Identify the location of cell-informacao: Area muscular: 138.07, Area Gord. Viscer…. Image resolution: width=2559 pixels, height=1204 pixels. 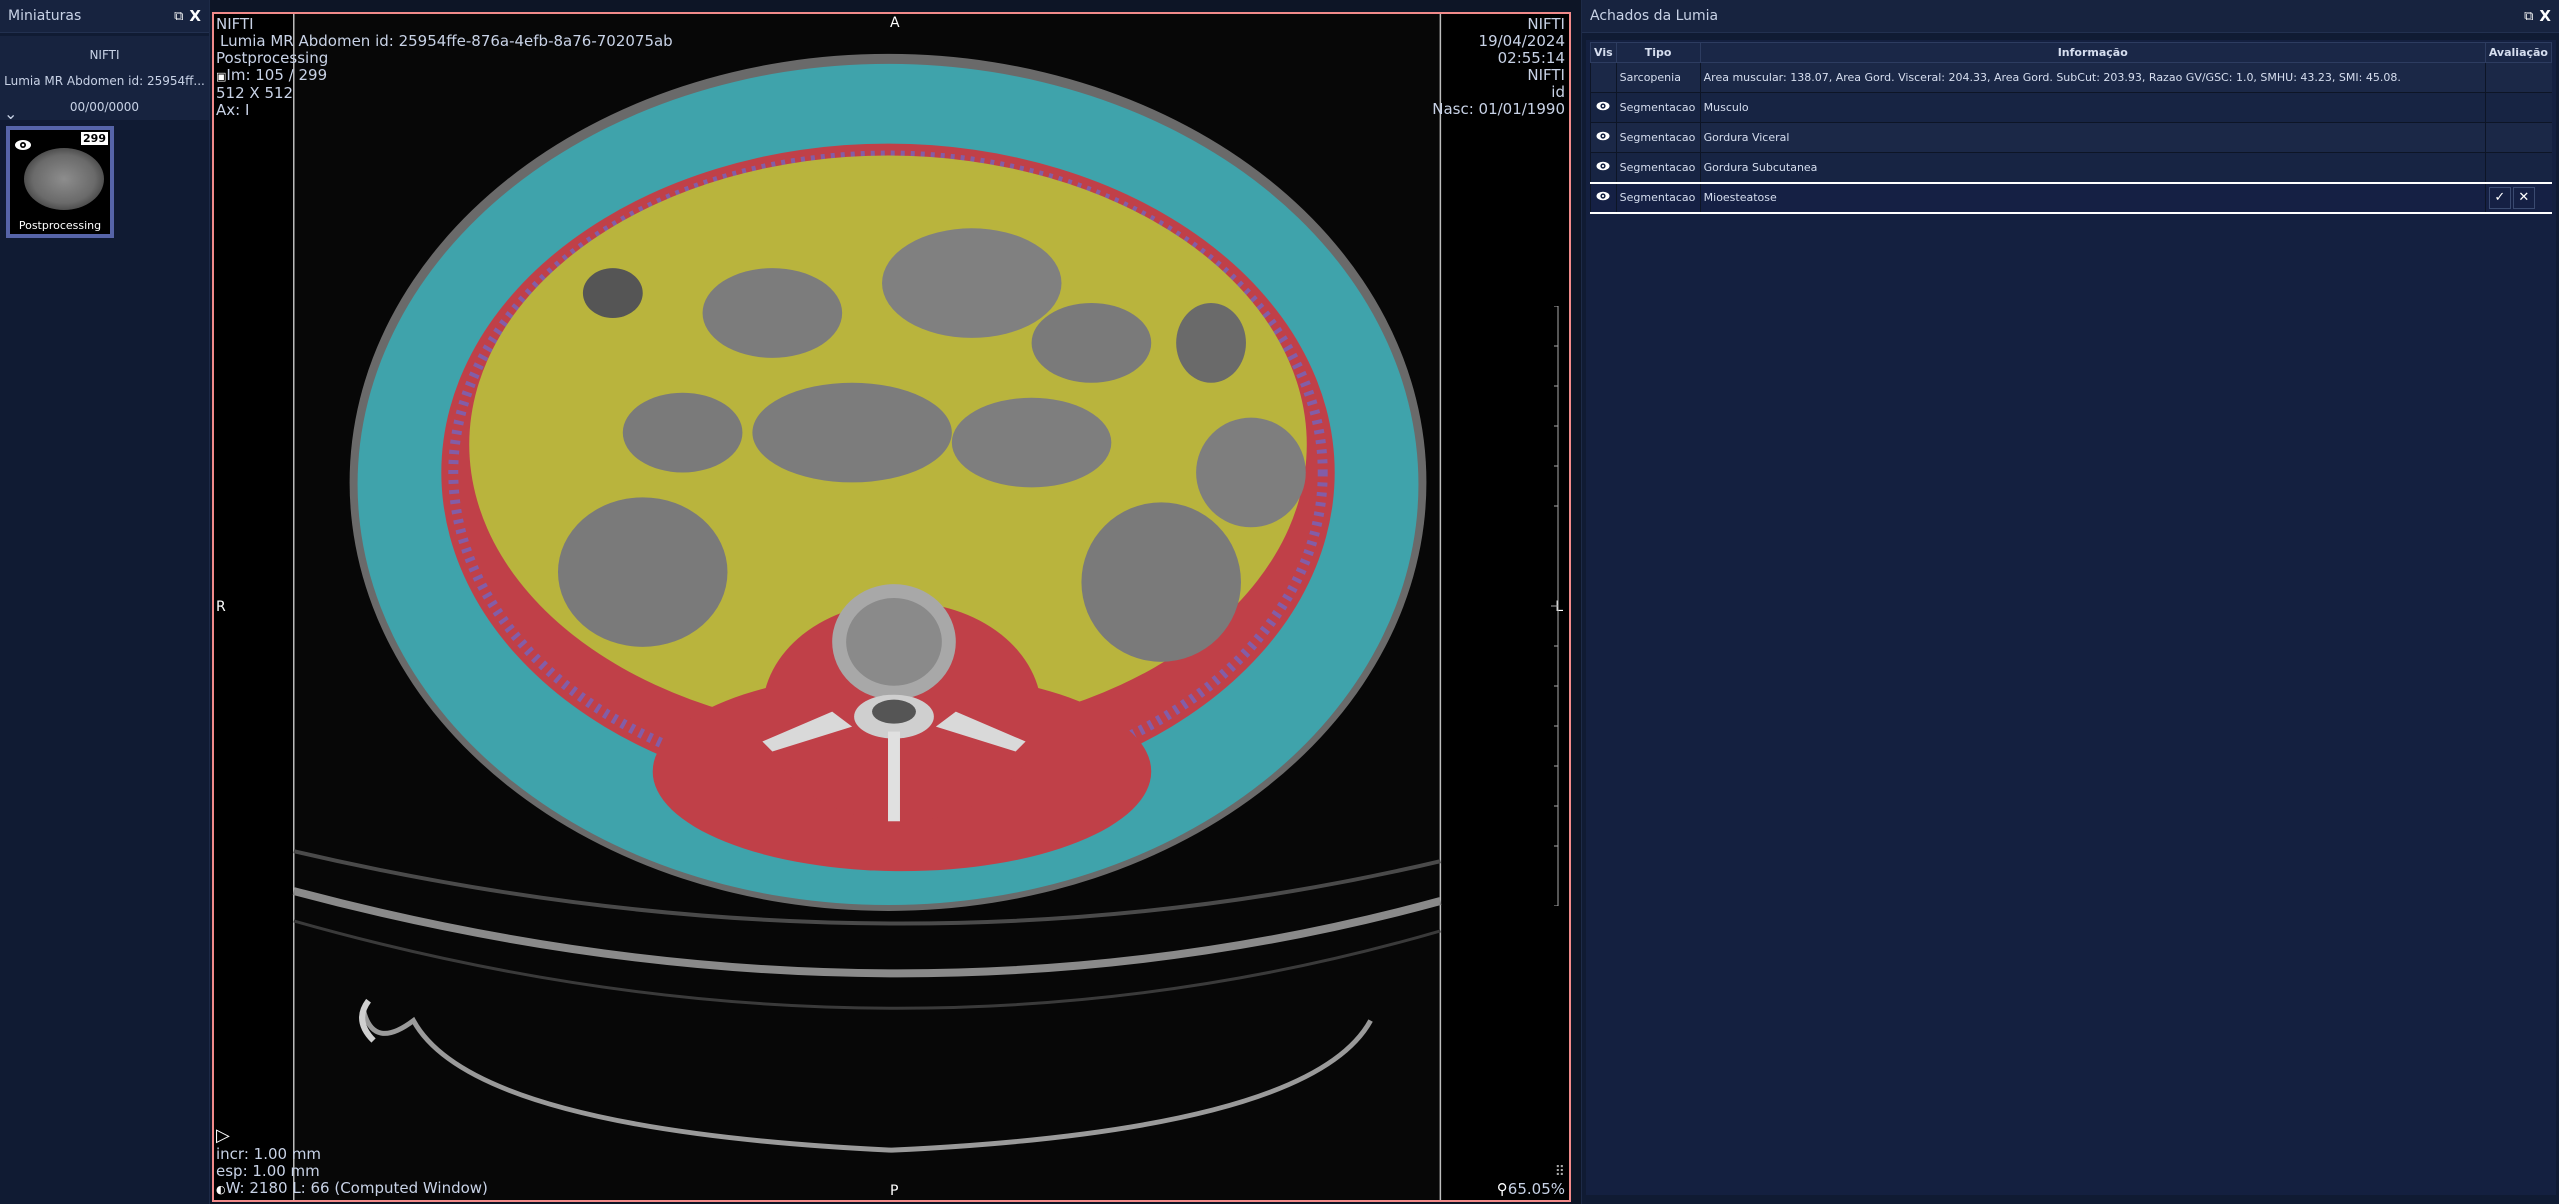
(2092, 77).